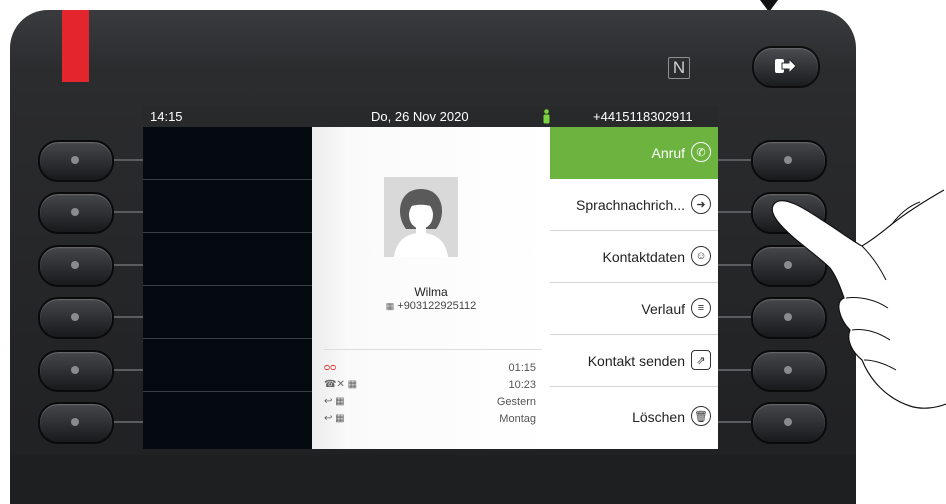 Image resolution: width=946 pixels, height=504 pixels. What do you see at coordinates (701, 204) in the screenshot?
I see `arrow-right-icon: ➜` at bounding box center [701, 204].